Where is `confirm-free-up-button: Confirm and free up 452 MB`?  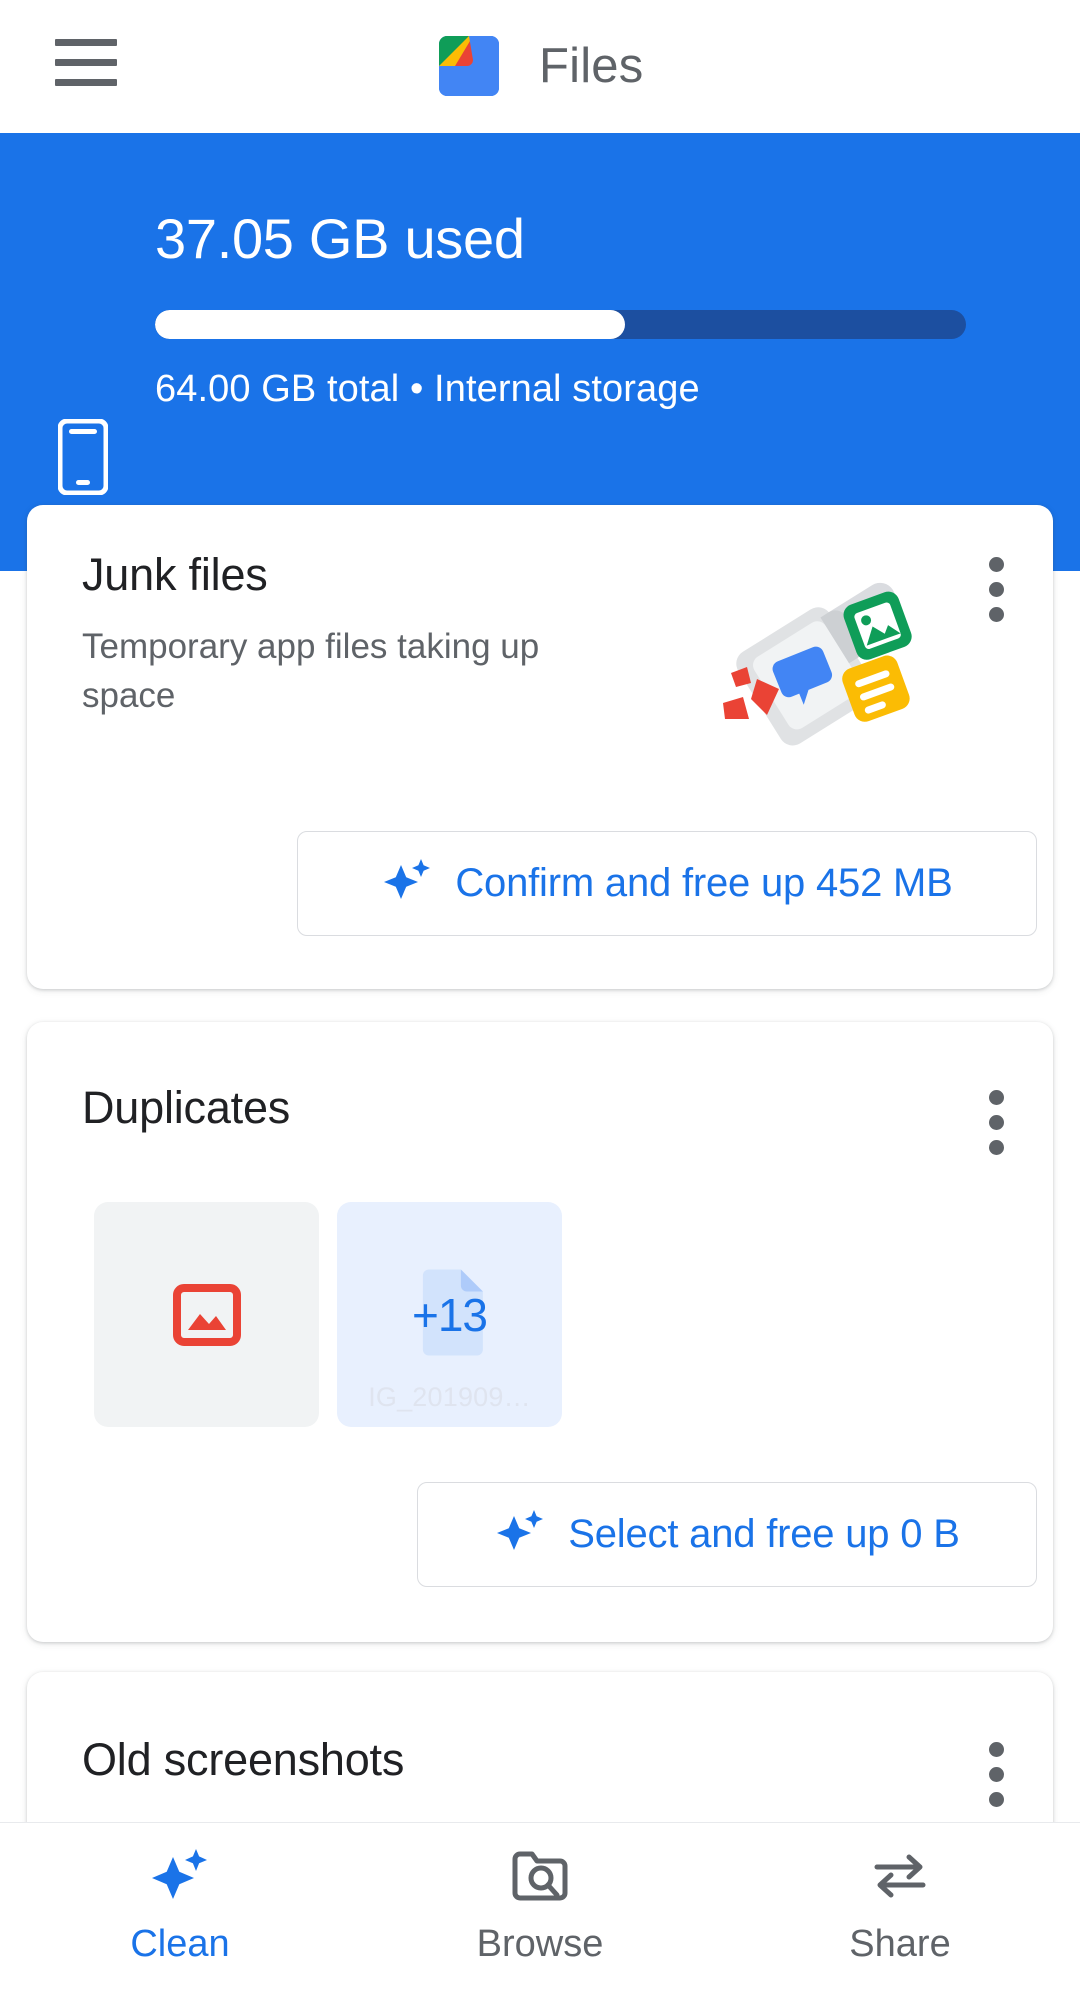 confirm-free-up-button: Confirm and free up 452 MB is located at coordinates (667, 883).